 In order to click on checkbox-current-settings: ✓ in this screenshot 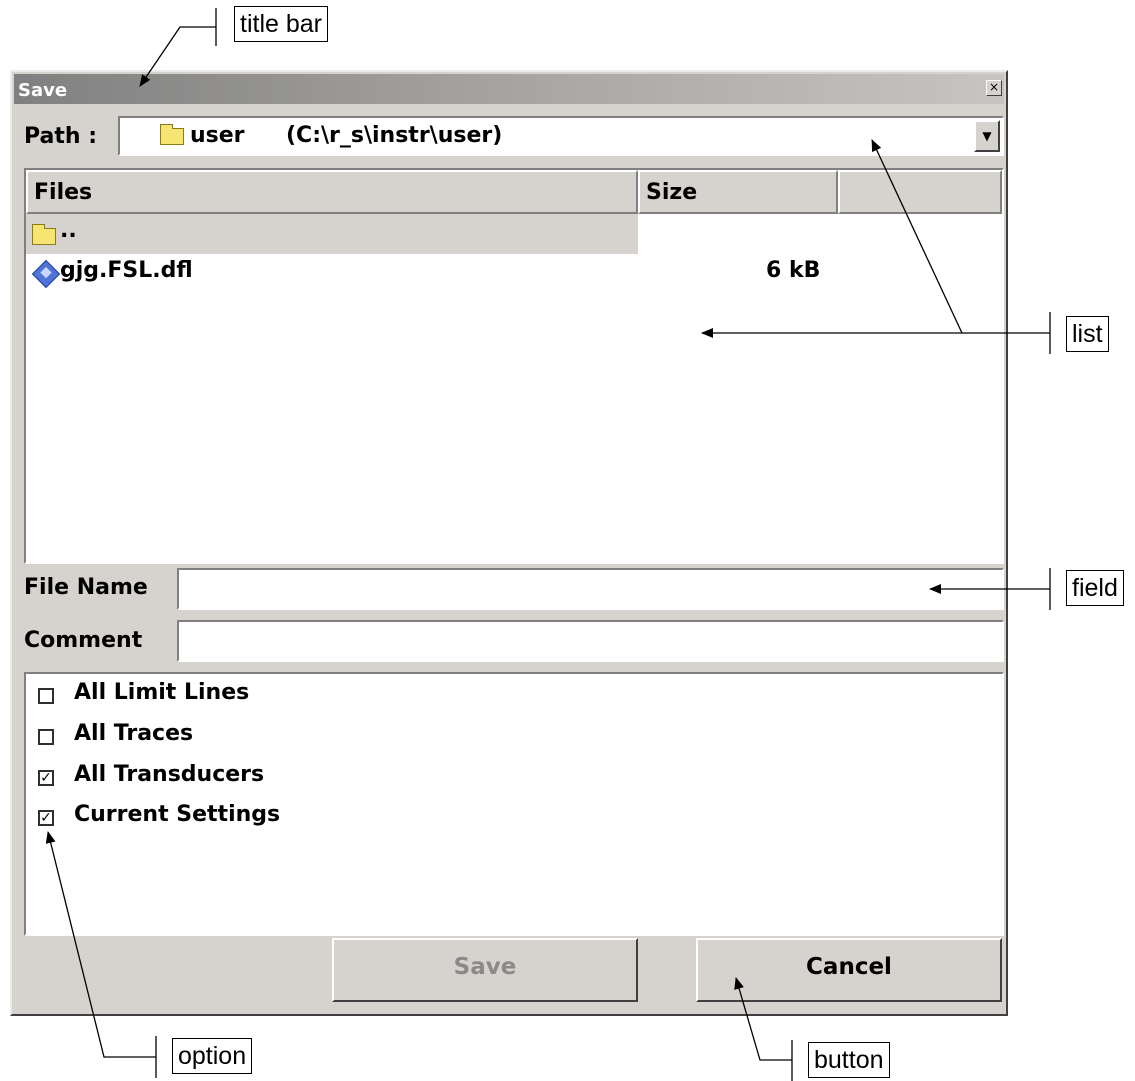, I will do `click(46, 818)`.